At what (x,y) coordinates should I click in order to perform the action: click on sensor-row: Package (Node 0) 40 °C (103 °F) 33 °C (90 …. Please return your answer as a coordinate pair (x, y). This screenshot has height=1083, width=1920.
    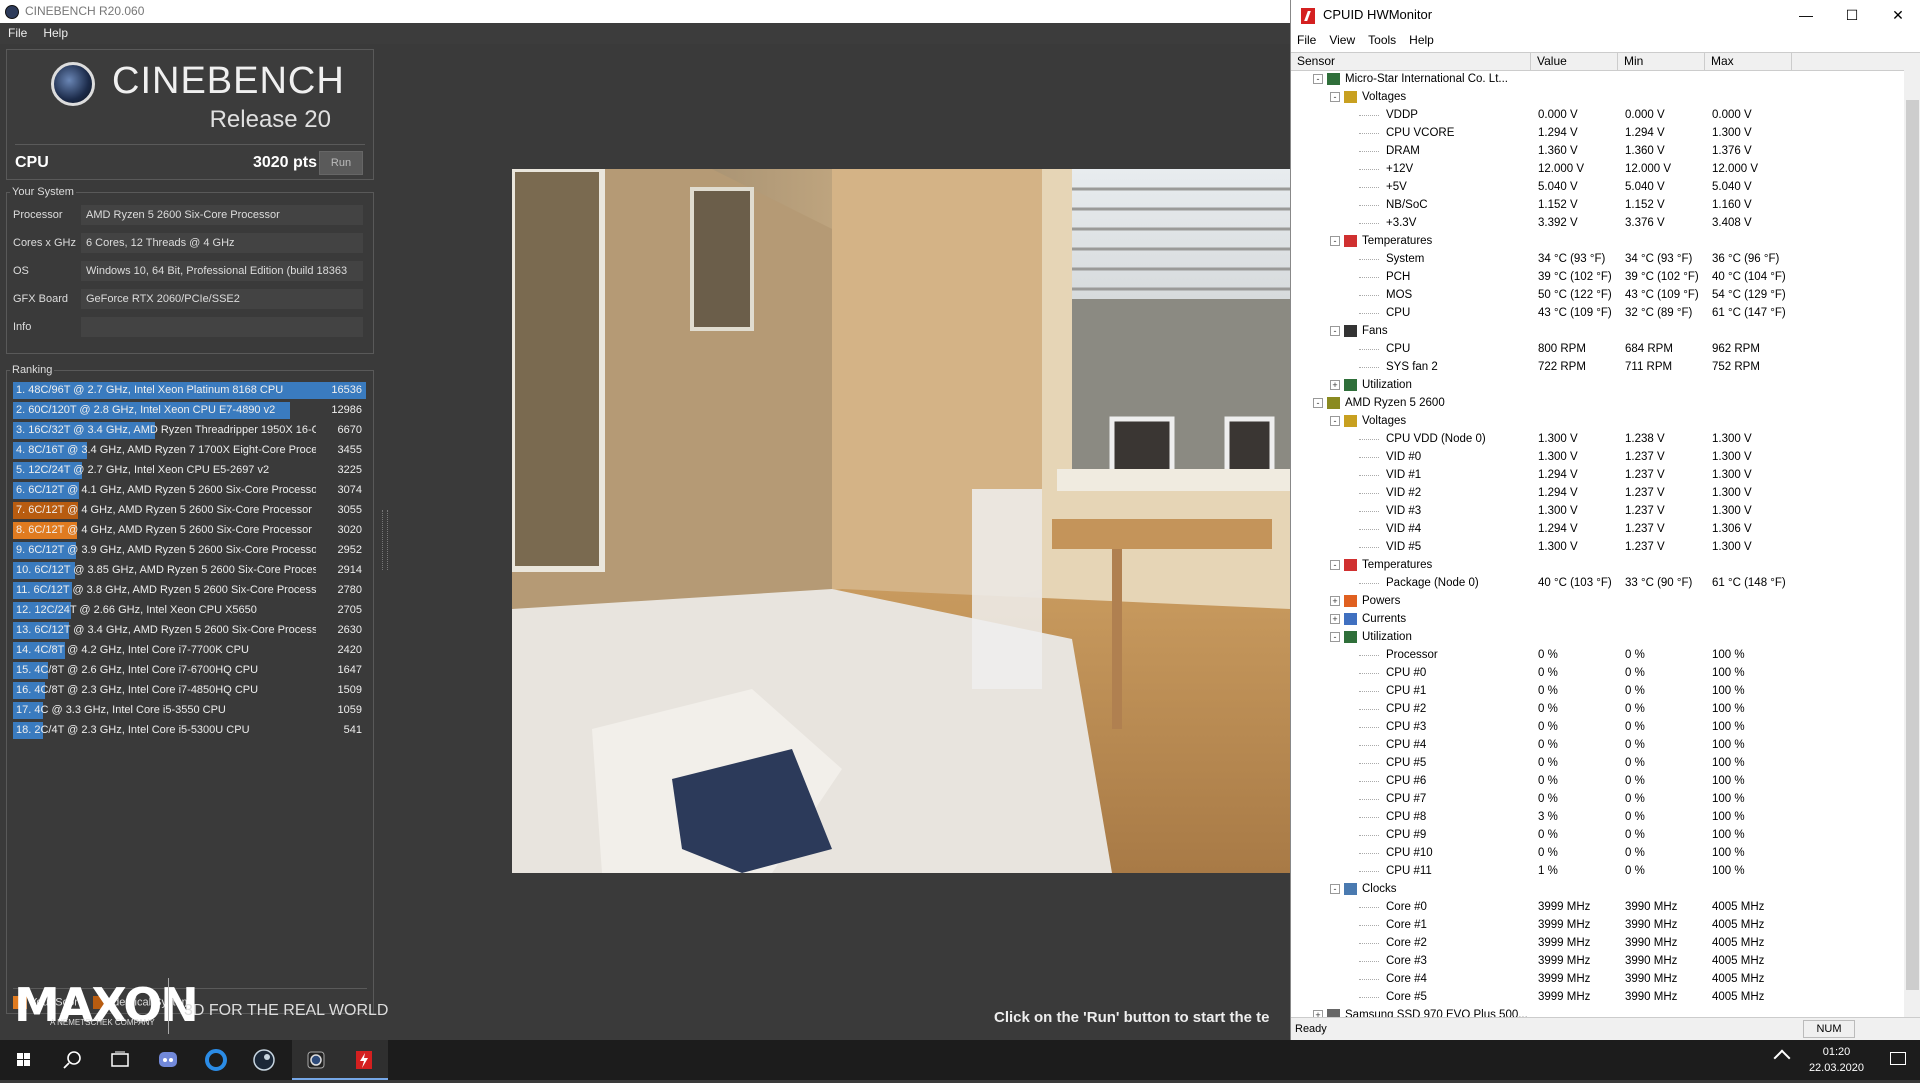
    Looking at the image, I should click on (1597, 583).